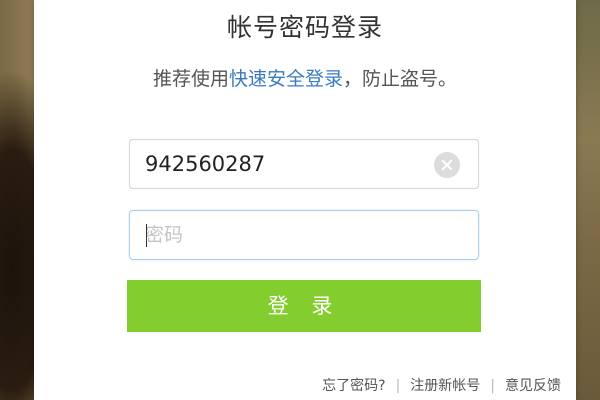 The image size is (600, 400). What do you see at coordinates (146, 235) in the screenshot?
I see `text-caret` at bounding box center [146, 235].